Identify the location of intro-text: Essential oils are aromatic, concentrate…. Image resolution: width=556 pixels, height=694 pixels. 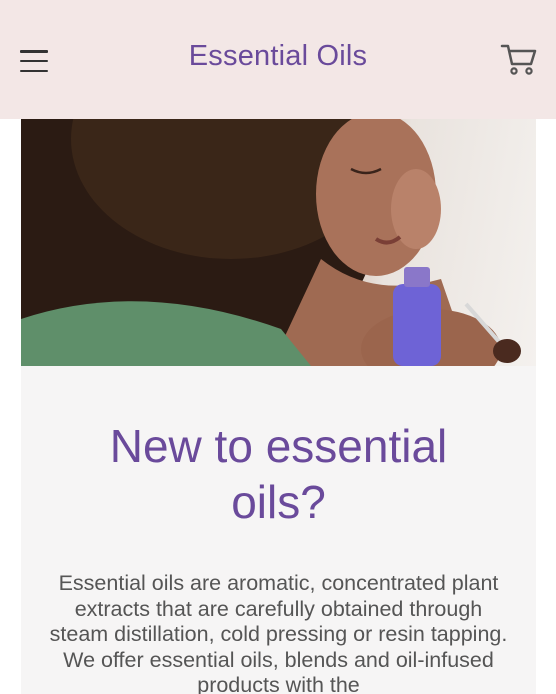
(278, 632).